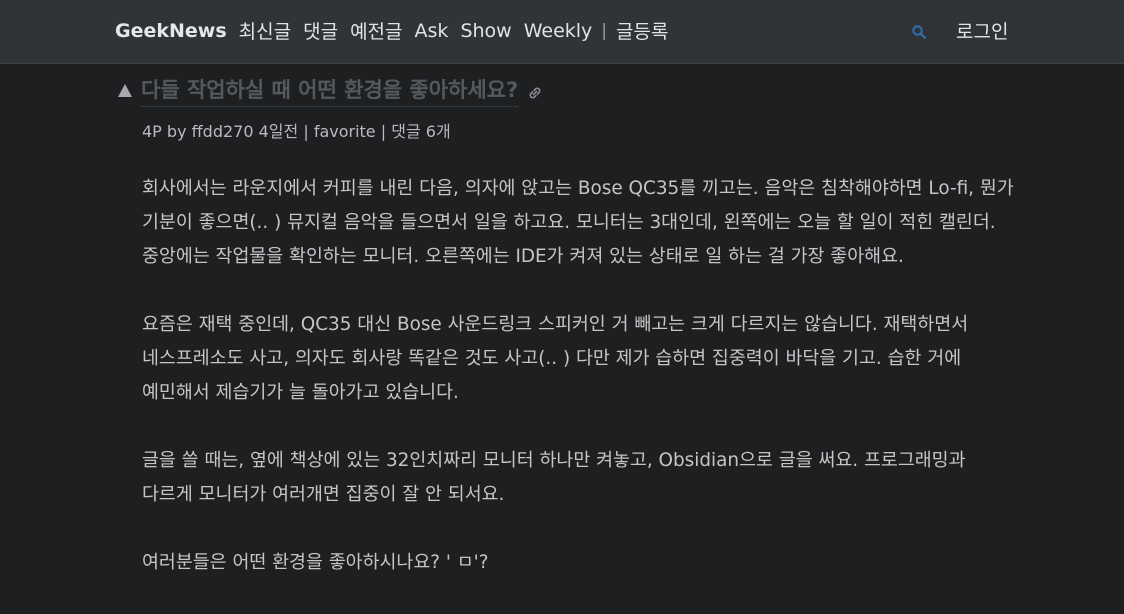 The height and width of the screenshot is (614, 1124). What do you see at coordinates (982, 30) in the screenshot?
I see `login-link: 로그인` at bounding box center [982, 30].